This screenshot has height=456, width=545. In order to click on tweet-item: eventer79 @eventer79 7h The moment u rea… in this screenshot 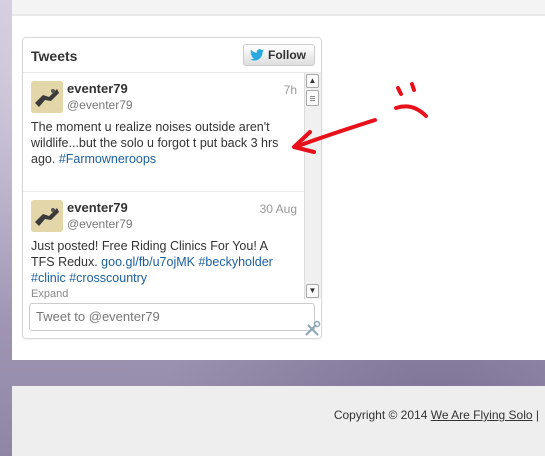, I will do `click(164, 132)`.